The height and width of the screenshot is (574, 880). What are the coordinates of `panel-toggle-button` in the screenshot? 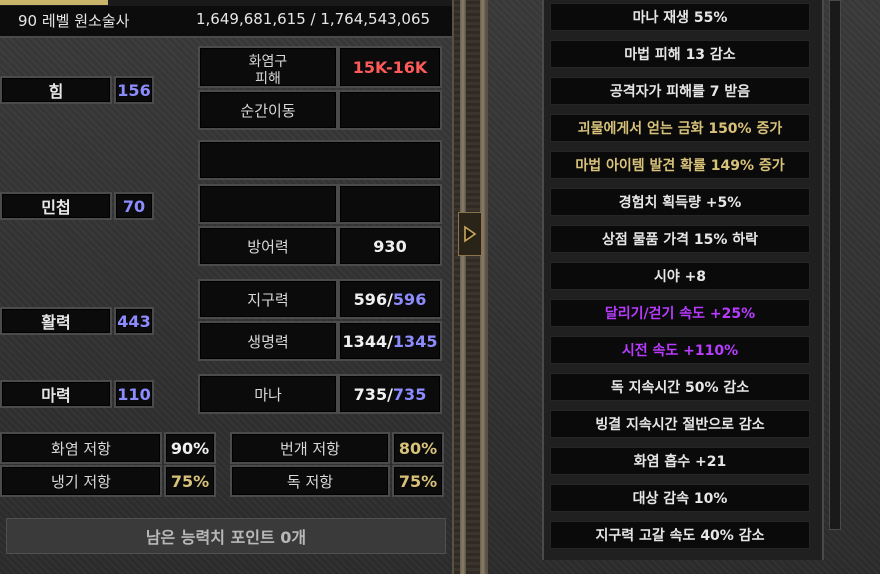 It's located at (470, 234).